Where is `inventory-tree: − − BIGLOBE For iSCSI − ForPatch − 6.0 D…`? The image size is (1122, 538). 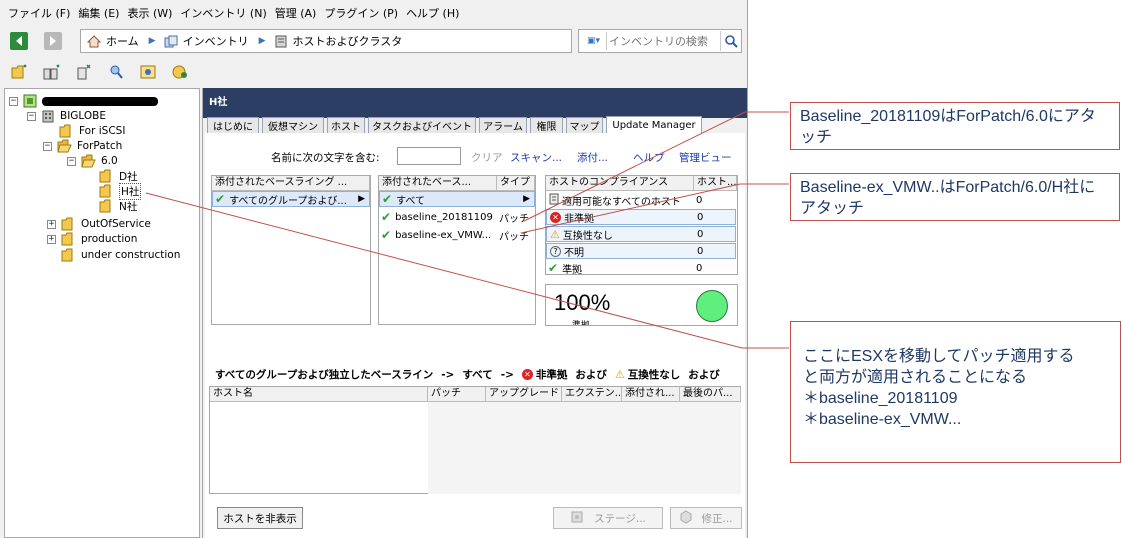 inventory-tree: − − BIGLOBE For iSCSI − ForPatch − 6.0 D… is located at coordinates (102, 313).